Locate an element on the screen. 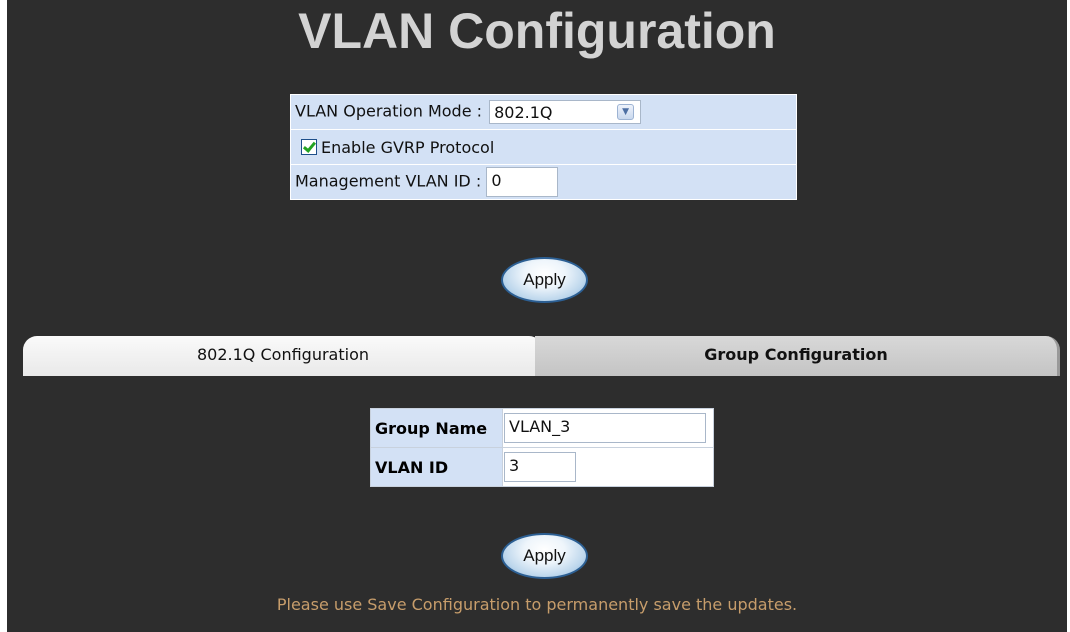  group-name-input: VLAN_3 is located at coordinates (605, 428).